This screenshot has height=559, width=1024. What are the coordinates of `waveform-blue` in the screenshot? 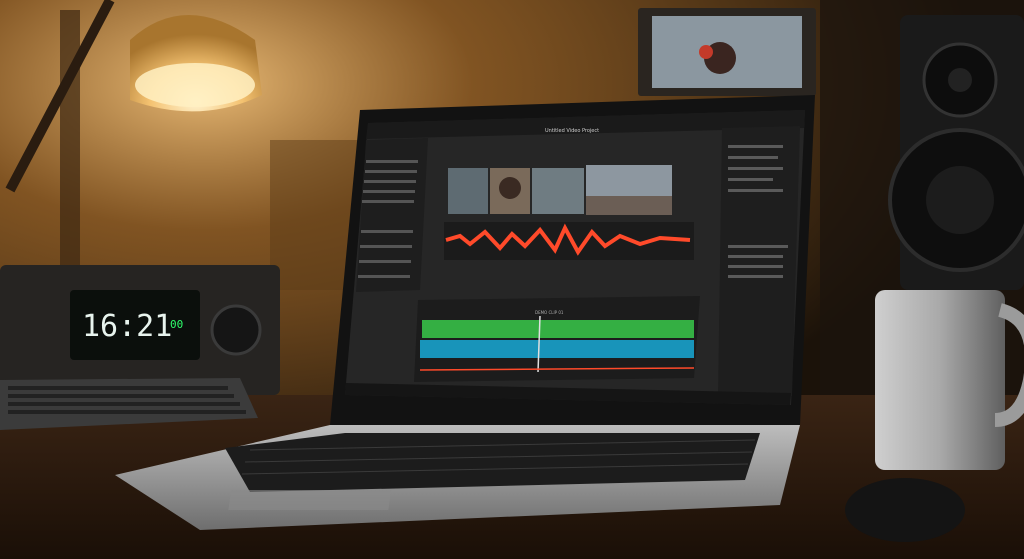 It's located at (557, 349).